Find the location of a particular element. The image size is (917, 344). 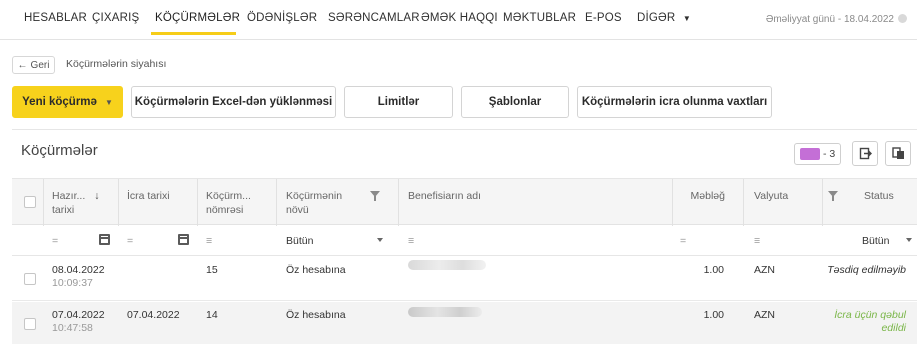

exec-date-filter-operator: = is located at coordinates (130, 241).